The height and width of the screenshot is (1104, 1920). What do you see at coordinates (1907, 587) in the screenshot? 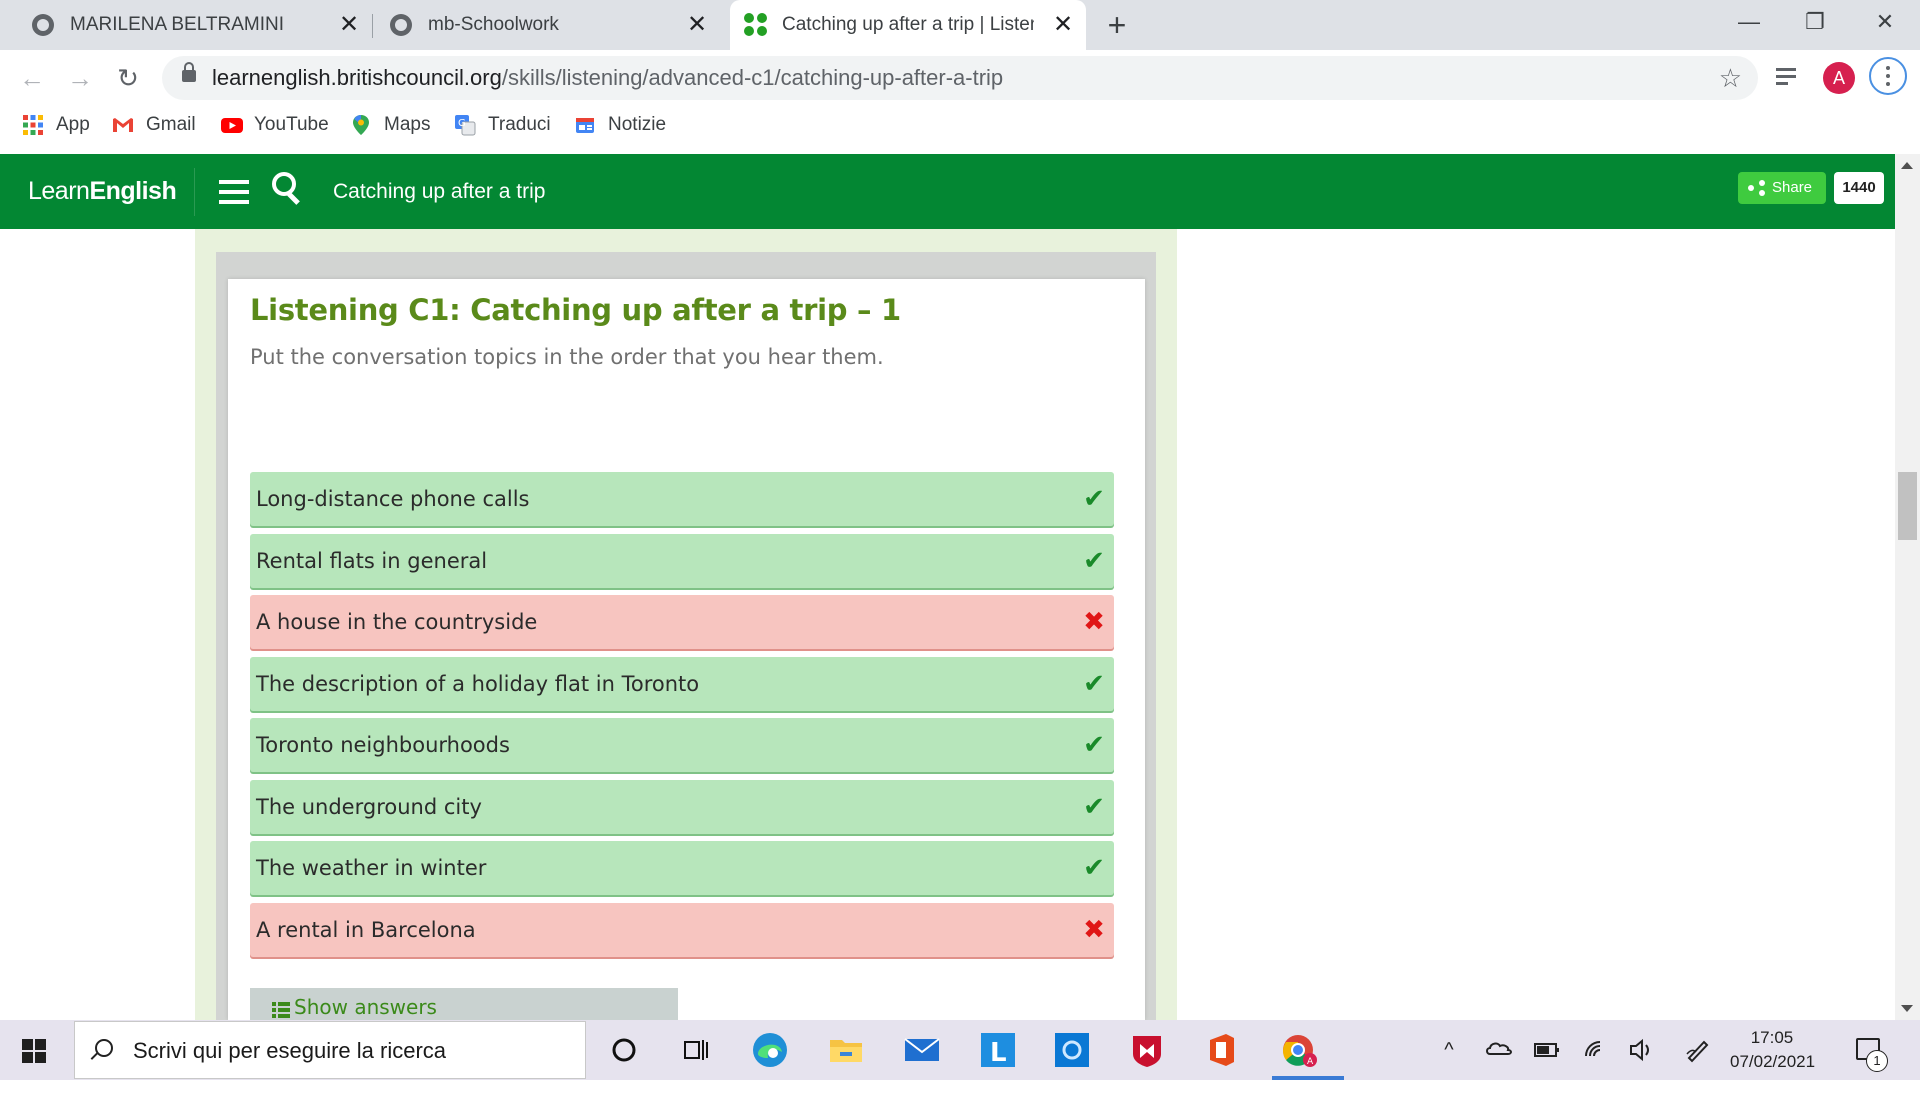
I see `page-scrollbar` at bounding box center [1907, 587].